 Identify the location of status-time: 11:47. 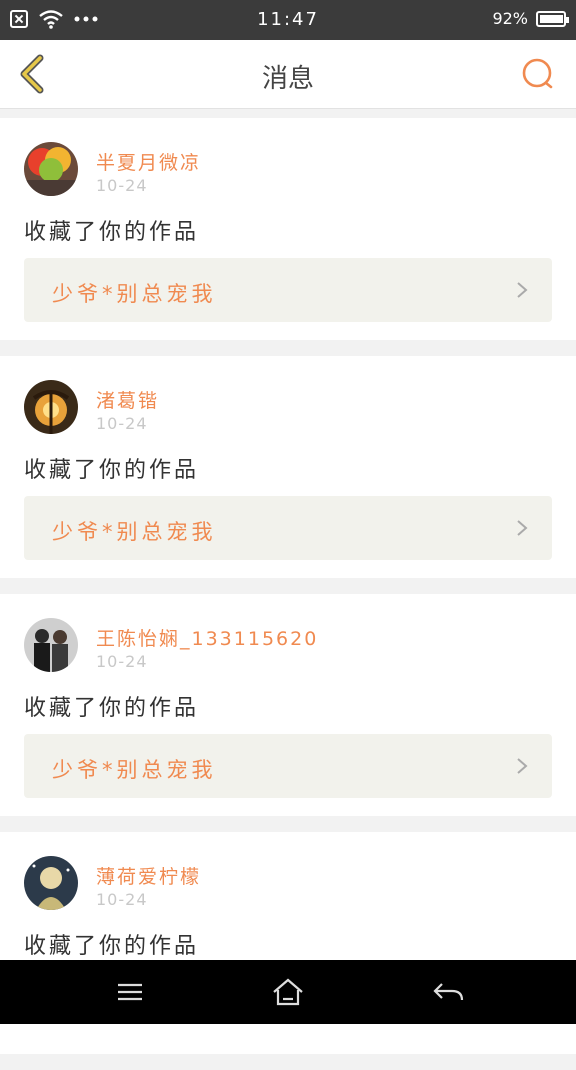
(288, 19).